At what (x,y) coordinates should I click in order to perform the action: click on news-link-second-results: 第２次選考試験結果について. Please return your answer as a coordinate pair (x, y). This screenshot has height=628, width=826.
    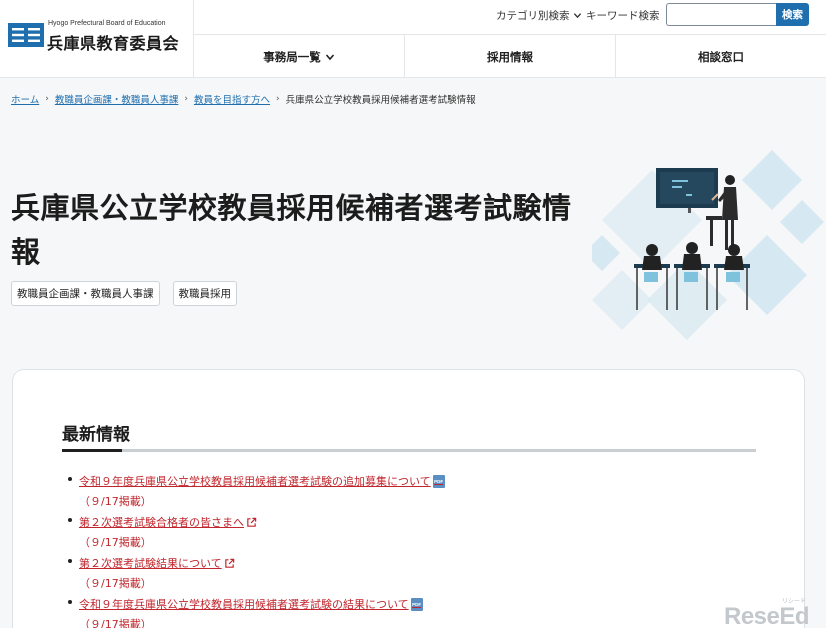
    Looking at the image, I should click on (157, 563).